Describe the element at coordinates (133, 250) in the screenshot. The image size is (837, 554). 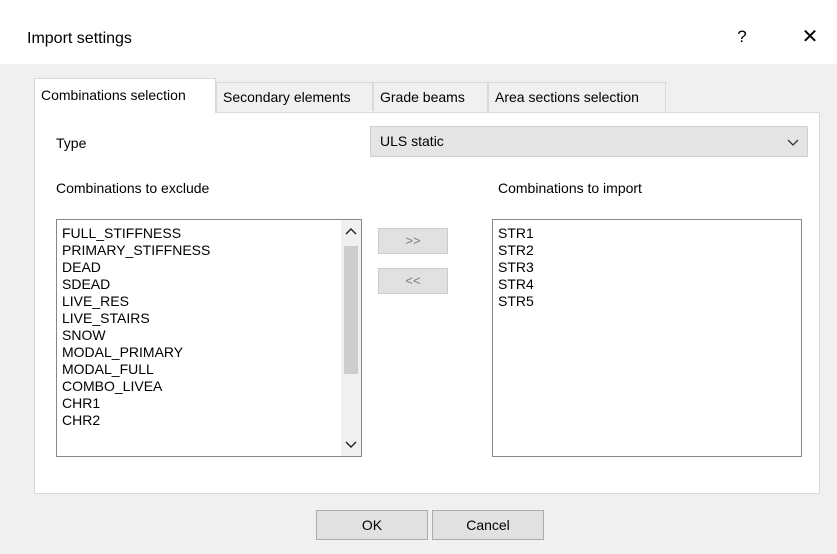
I see `list-item: PRIMARY_STIFFNESS` at that location.